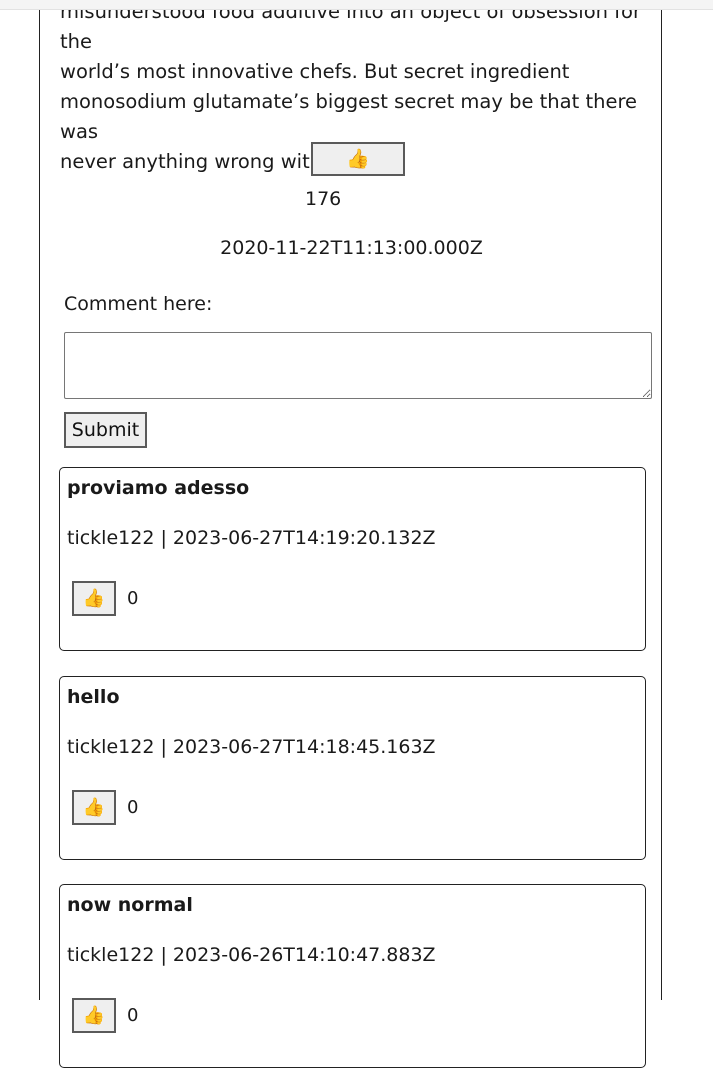 This screenshot has height=1068, width=713. What do you see at coordinates (251, 747) in the screenshot?
I see `comment-meta: tickle122 | 2023-06-27T14:18:45.163Z` at bounding box center [251, 747].